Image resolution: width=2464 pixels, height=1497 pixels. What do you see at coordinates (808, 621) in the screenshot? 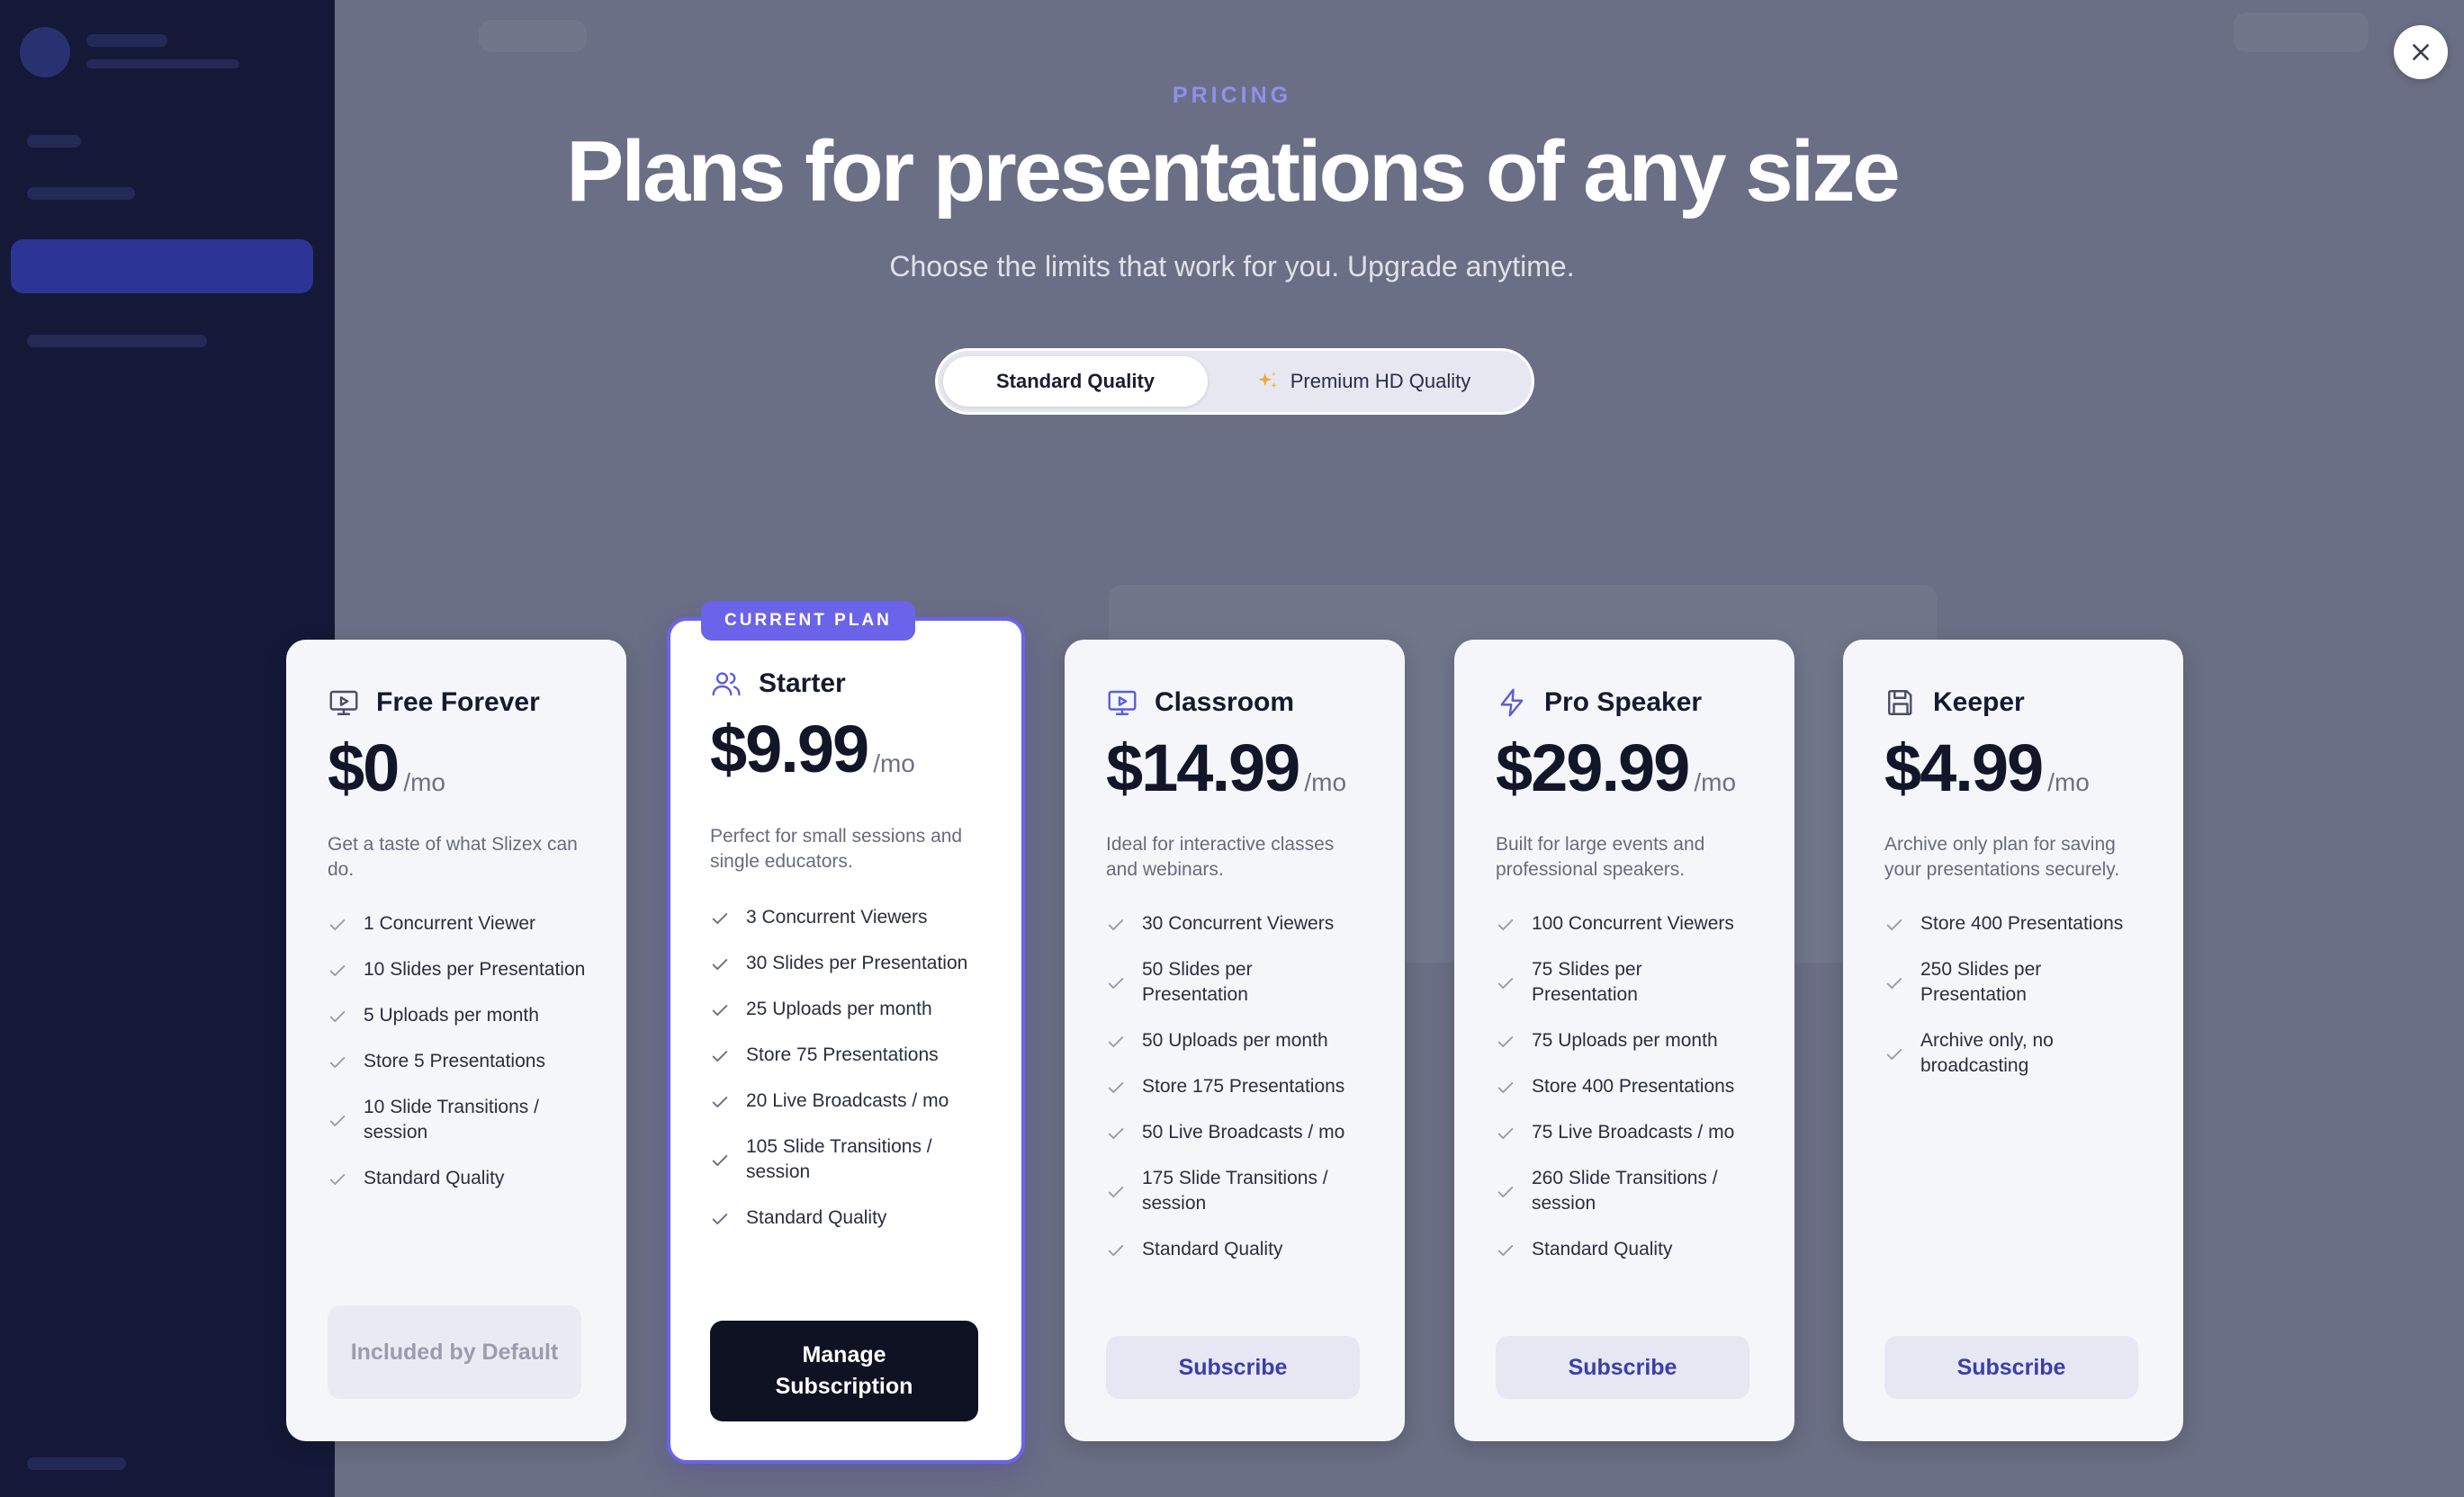
I see `current-plan-badge: CURRENT PLAN` at bounding box center [808, 621].